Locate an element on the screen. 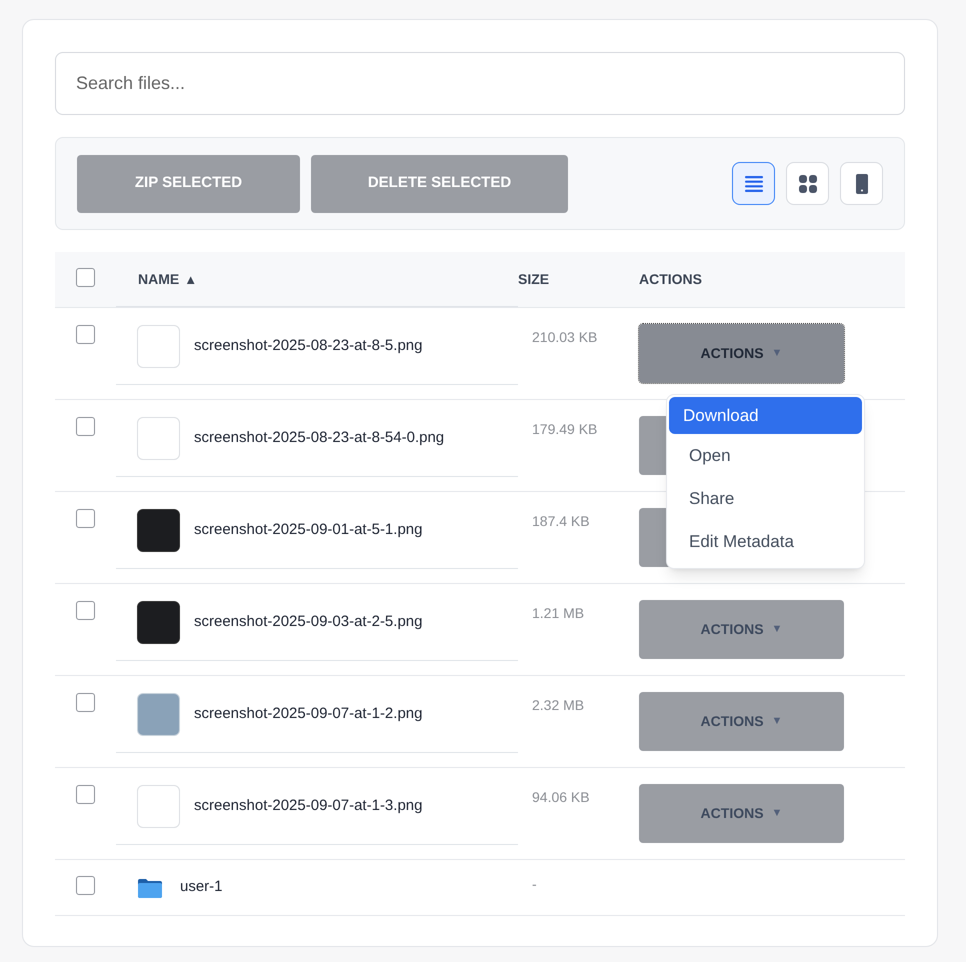  file-size: 210.03 KB is located at coordinates (565, 337).